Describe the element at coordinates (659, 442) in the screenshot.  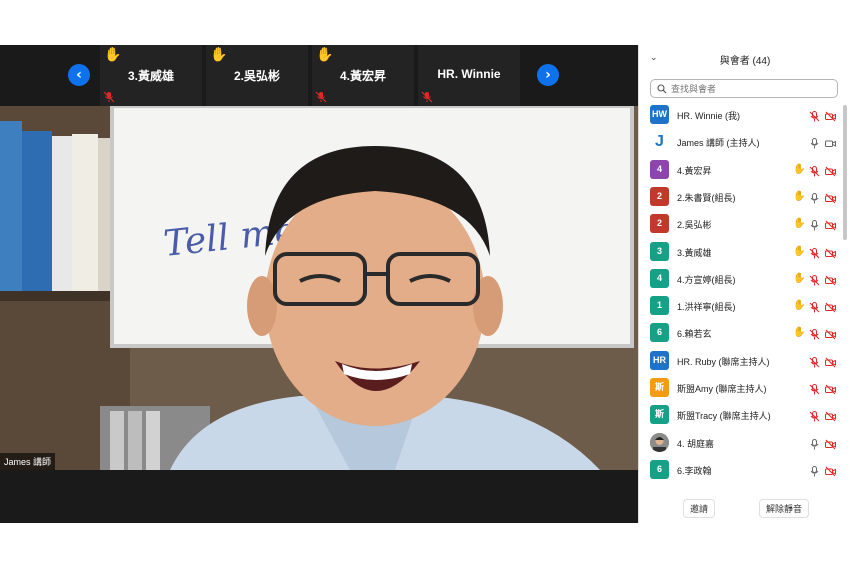
I see `avatar` at that location.